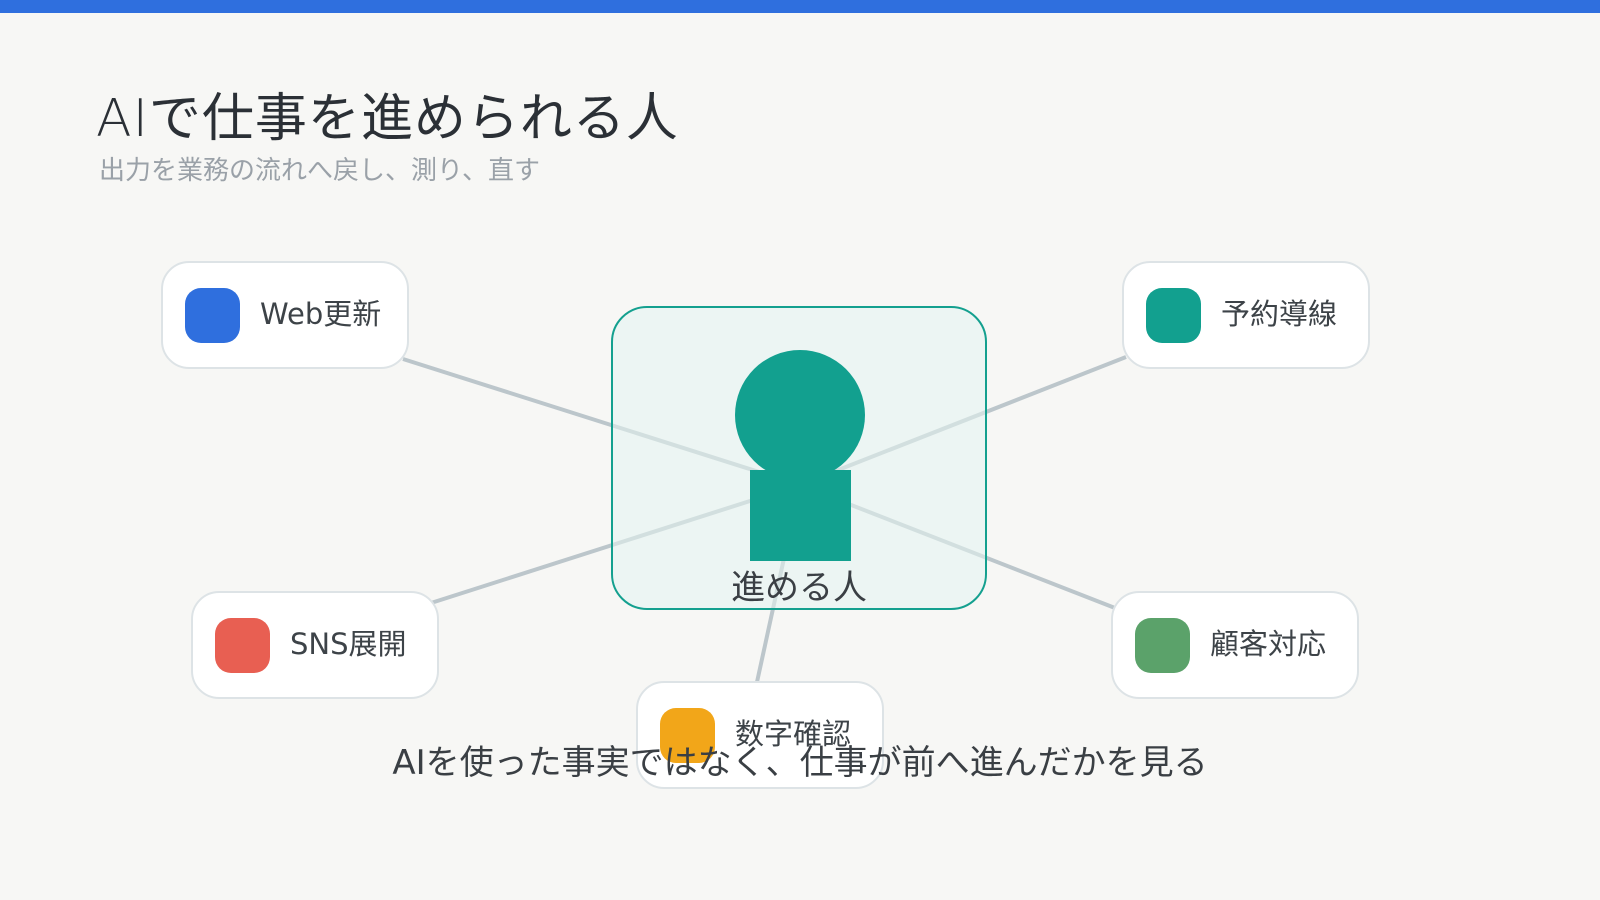 The width and height of the screenshot is (1600, 900). What do you see at coordinates (1268, 644) in the screenshot?
I see `node-label: 顧客対応` at bounding box center [1268, 644].